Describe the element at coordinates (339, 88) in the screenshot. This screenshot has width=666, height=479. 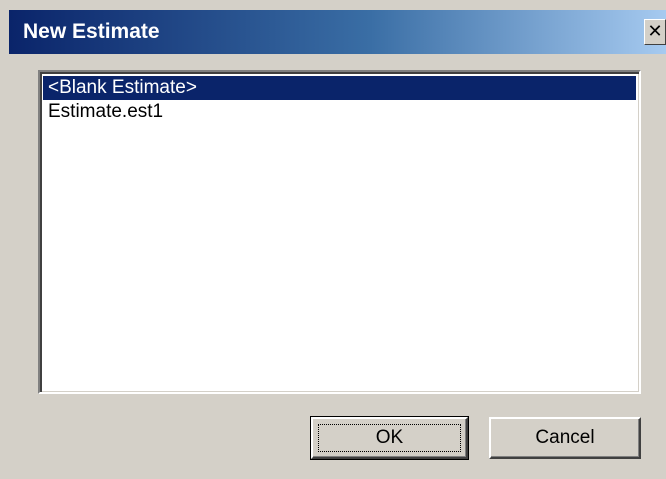
I see `list-item-blank-estimate: <Blank Estimate>` at that location.